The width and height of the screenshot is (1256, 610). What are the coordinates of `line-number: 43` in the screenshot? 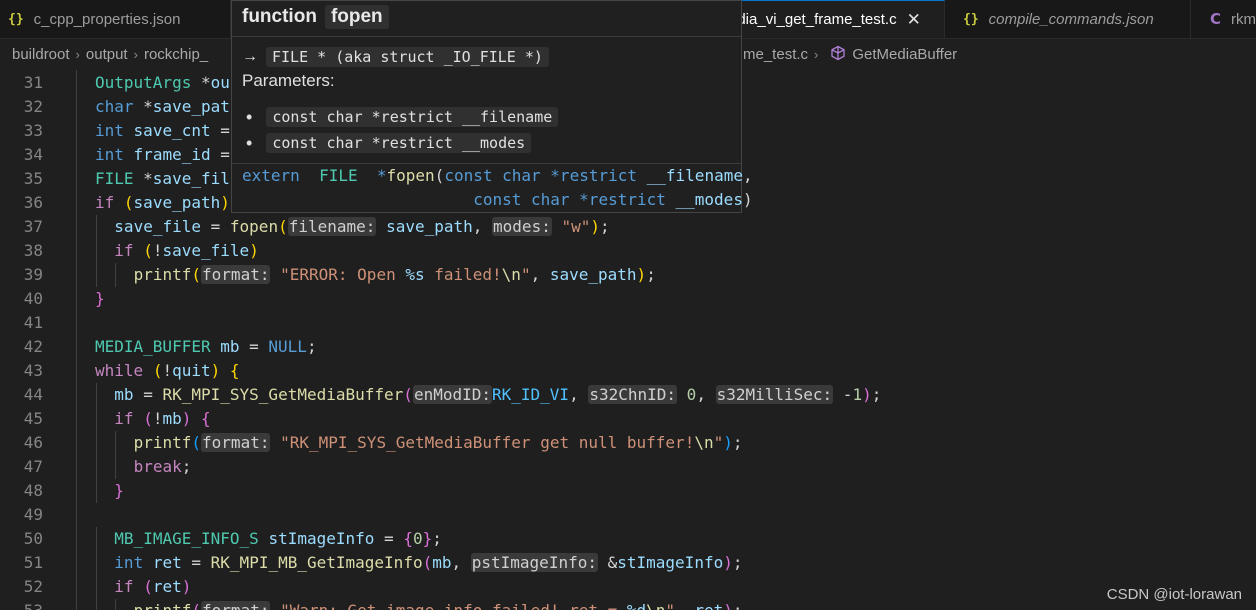 It's located at (33, 370).